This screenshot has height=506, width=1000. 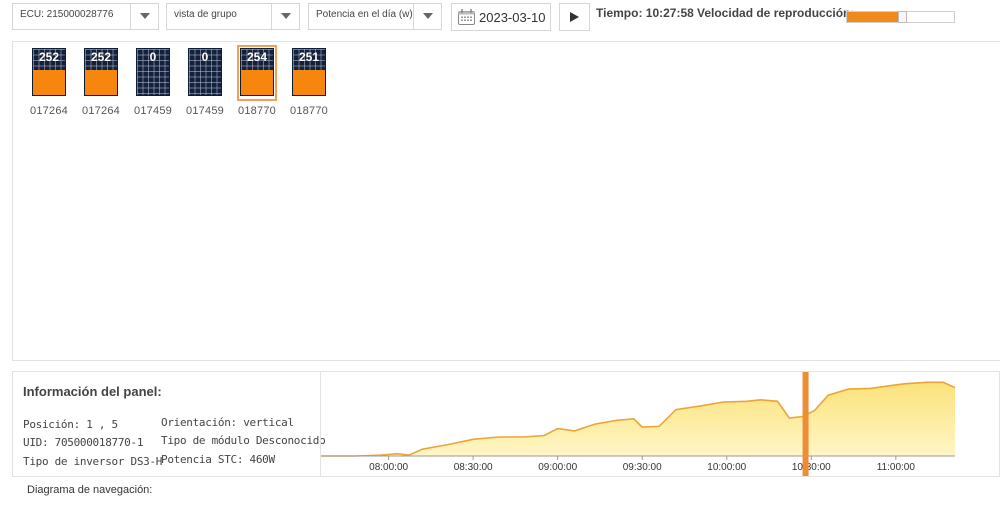 What do you see at coordinates (638, 419) in the screenshot?
I see `power-area` at bounding box center [638, 419].